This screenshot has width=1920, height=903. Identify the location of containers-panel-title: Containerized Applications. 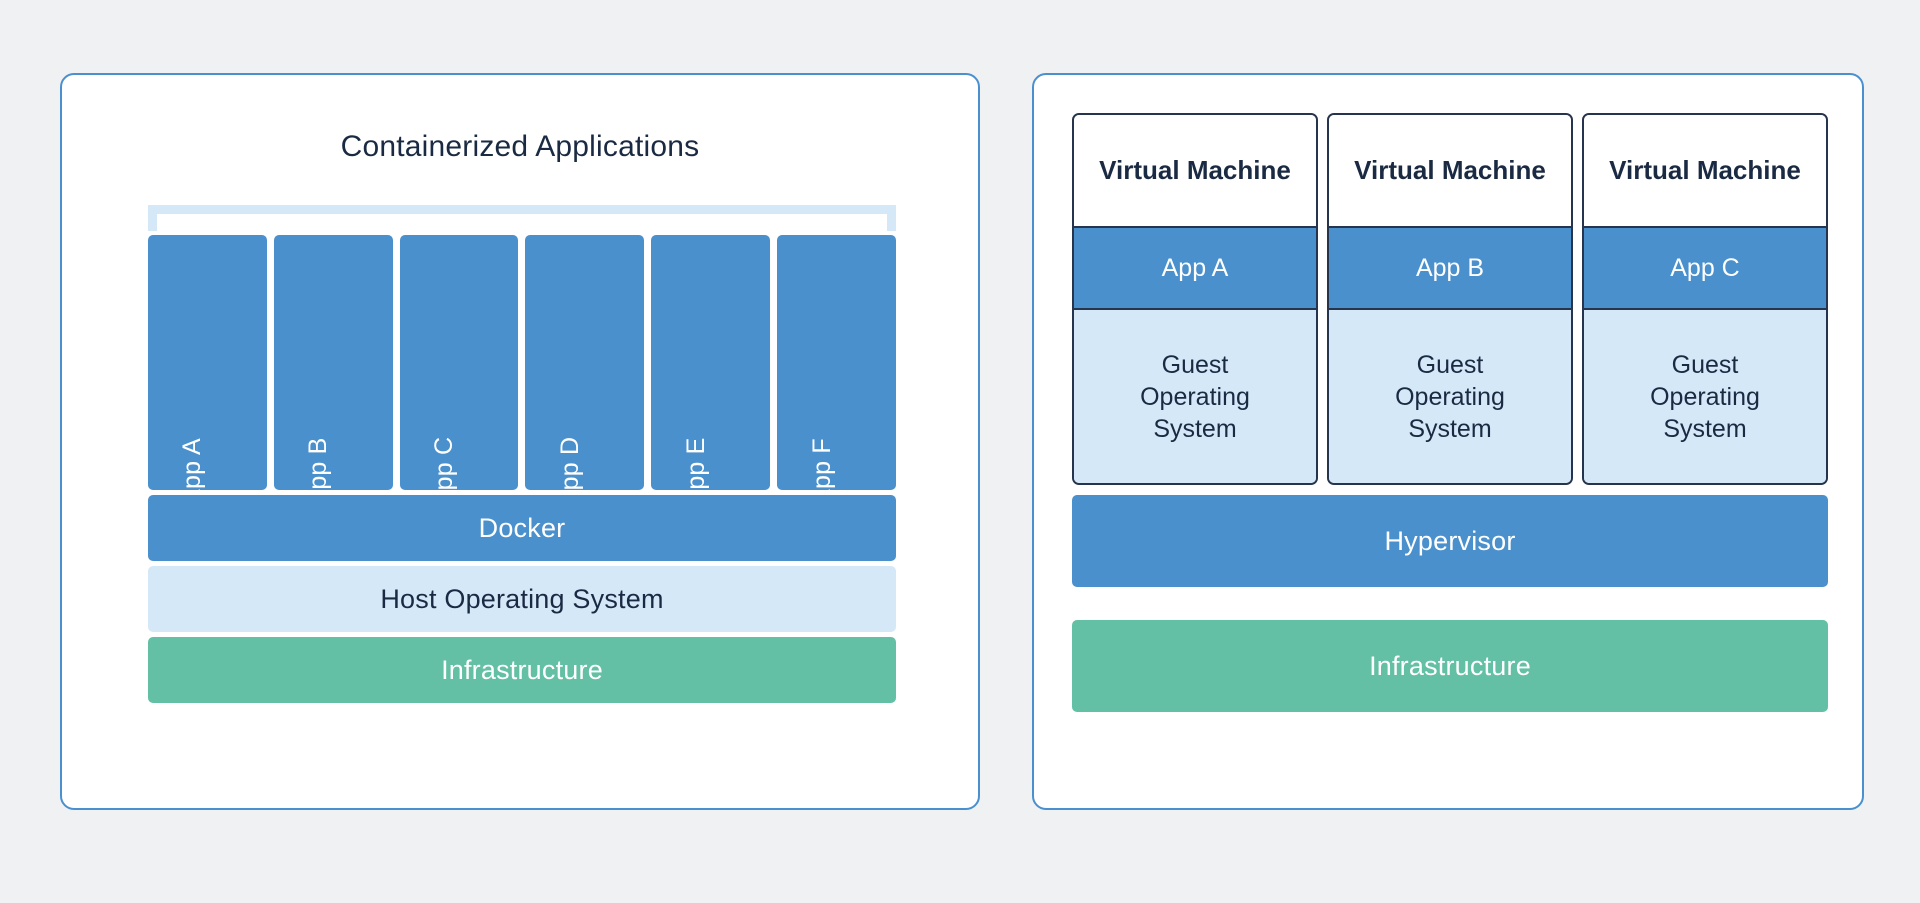
(520, 146).